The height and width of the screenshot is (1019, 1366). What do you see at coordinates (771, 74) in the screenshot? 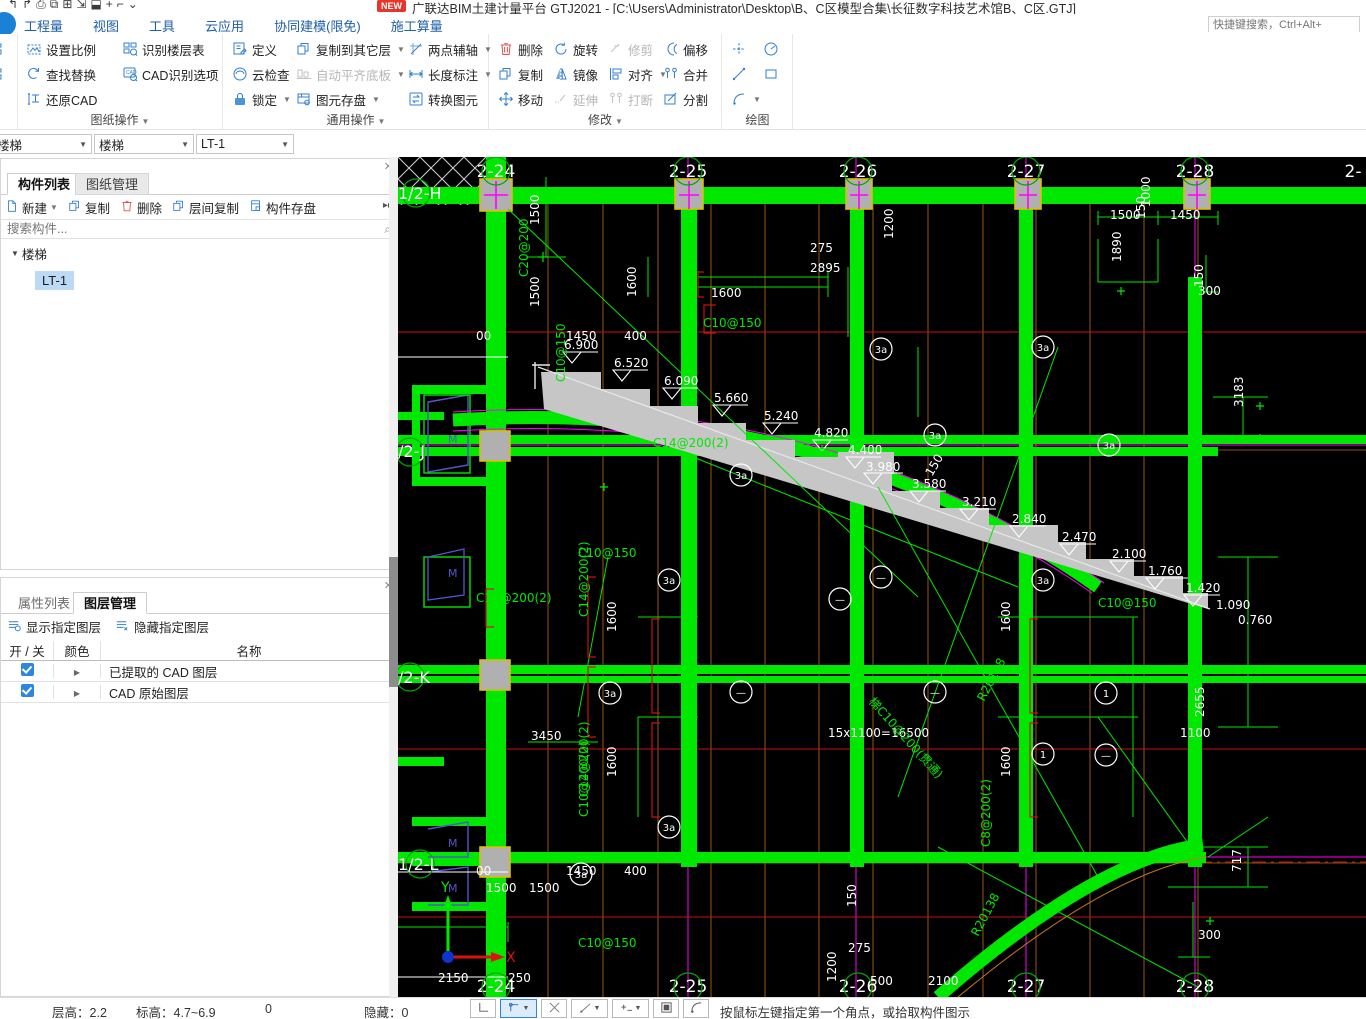
I see `ribbon-item-rect` at bounding box center [771, 74].